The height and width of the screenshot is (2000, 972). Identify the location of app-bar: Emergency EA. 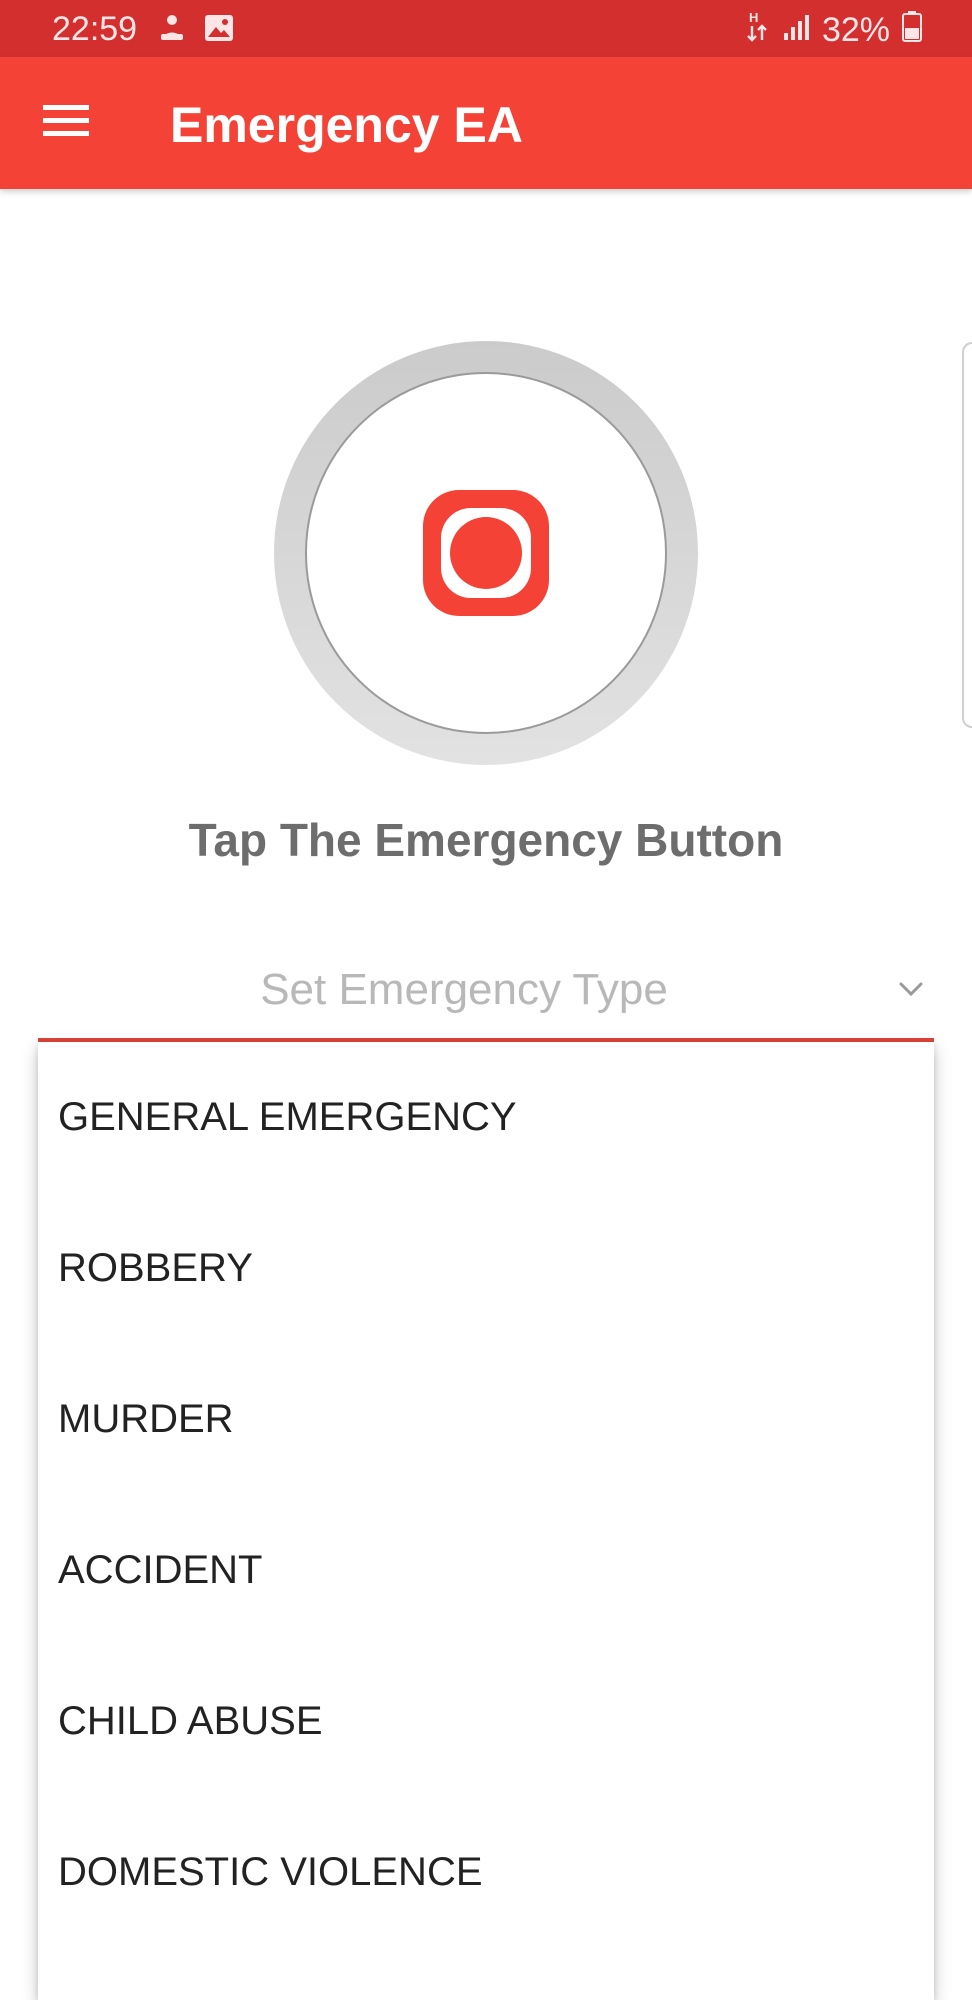
(486, 123).